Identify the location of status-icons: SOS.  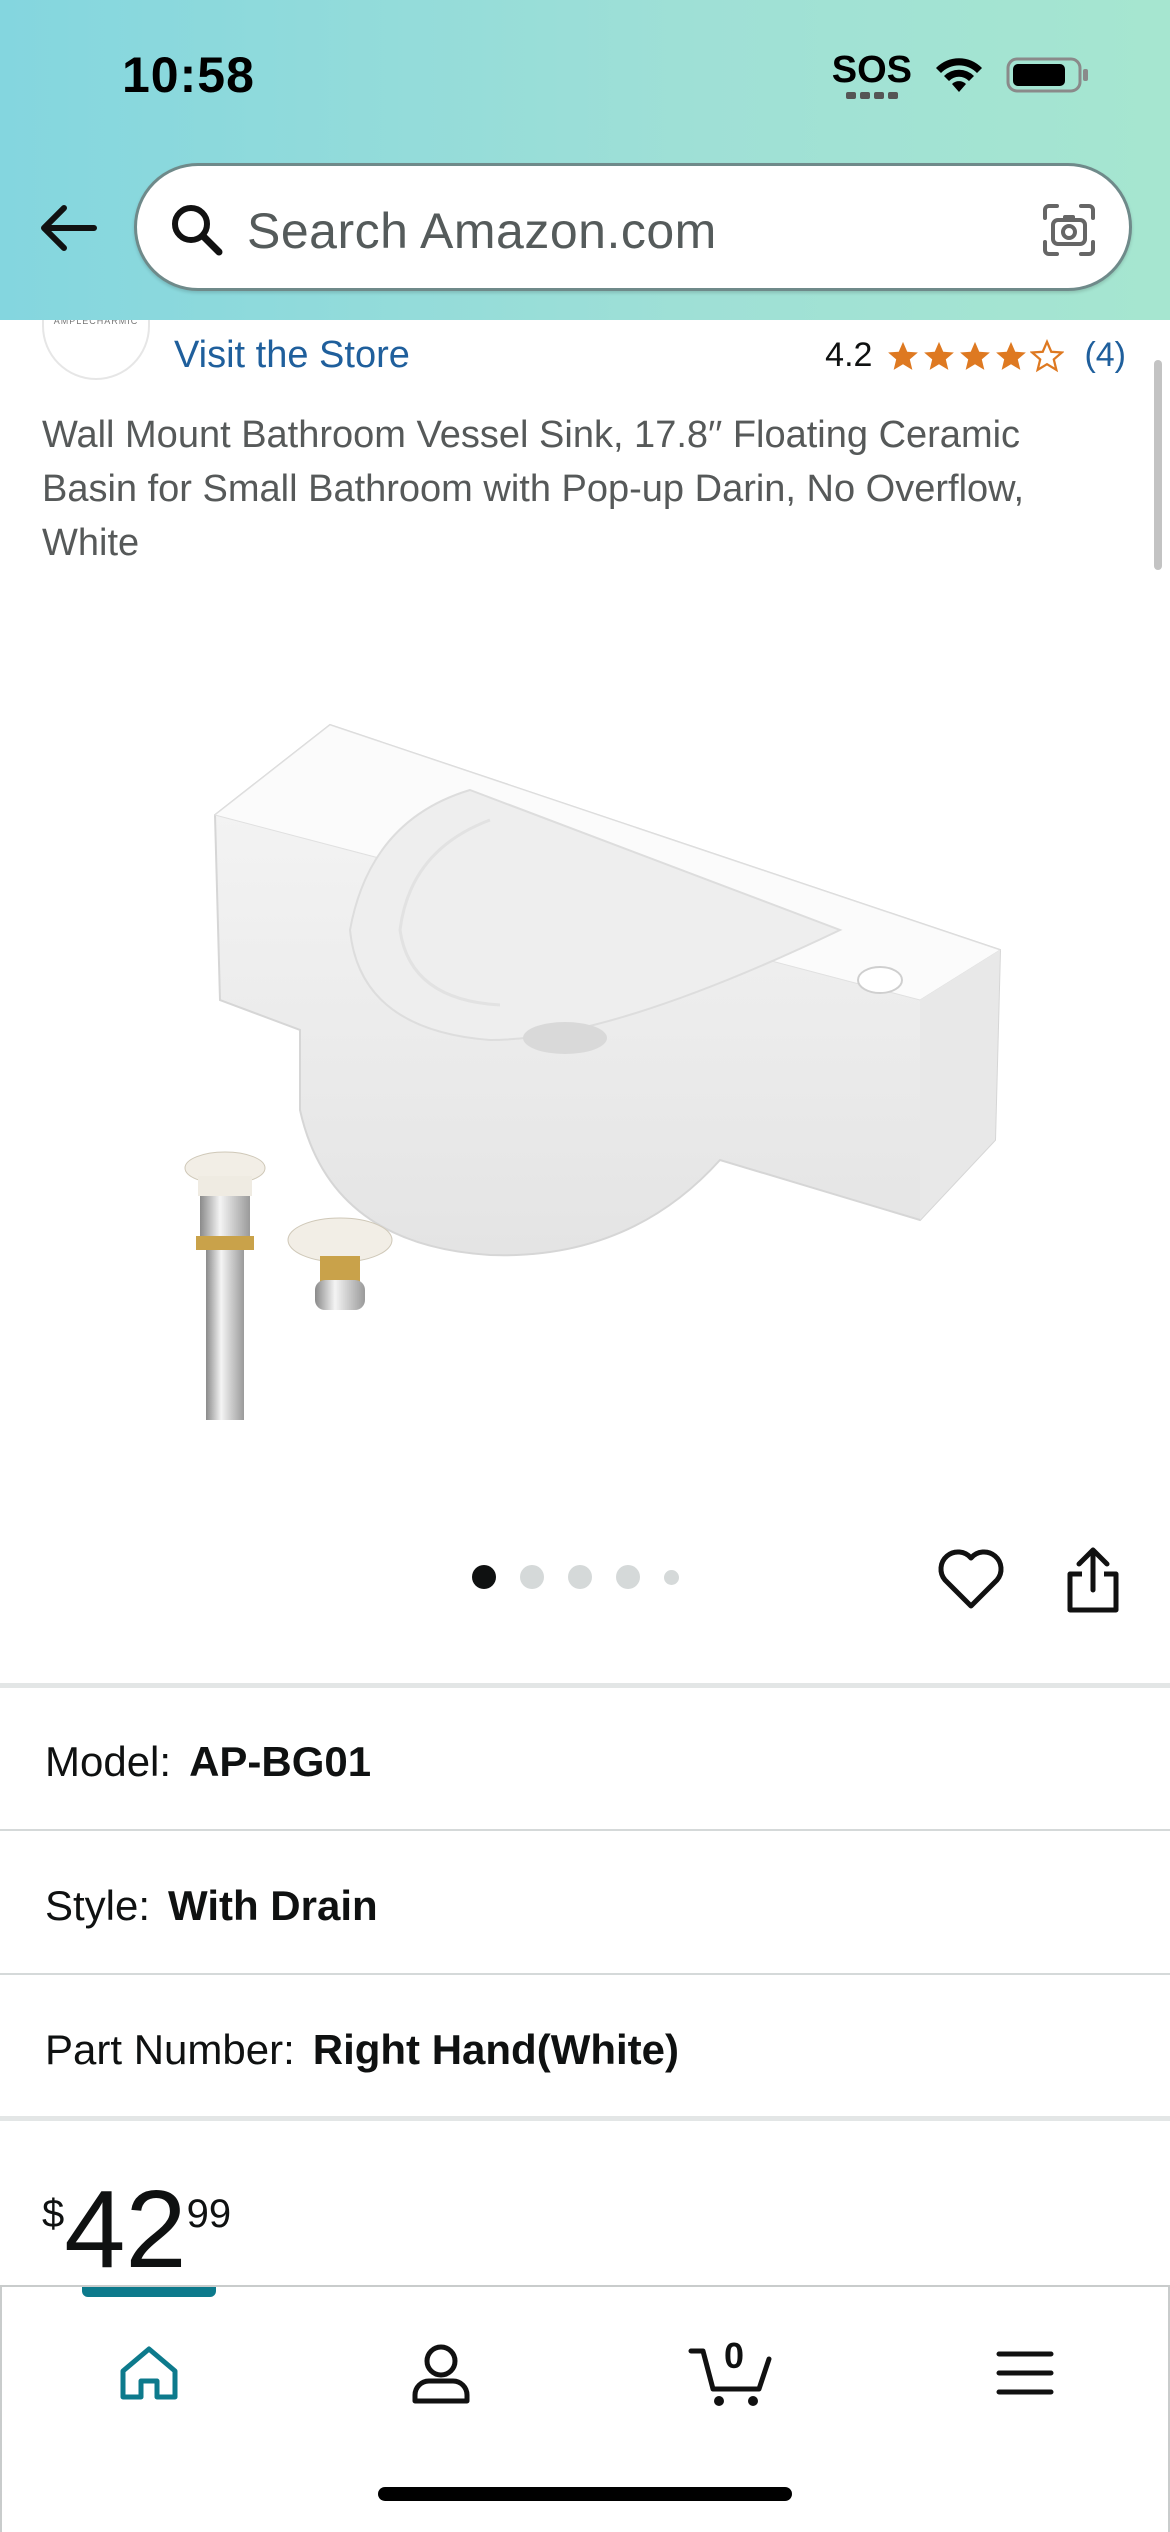
(961, 74).